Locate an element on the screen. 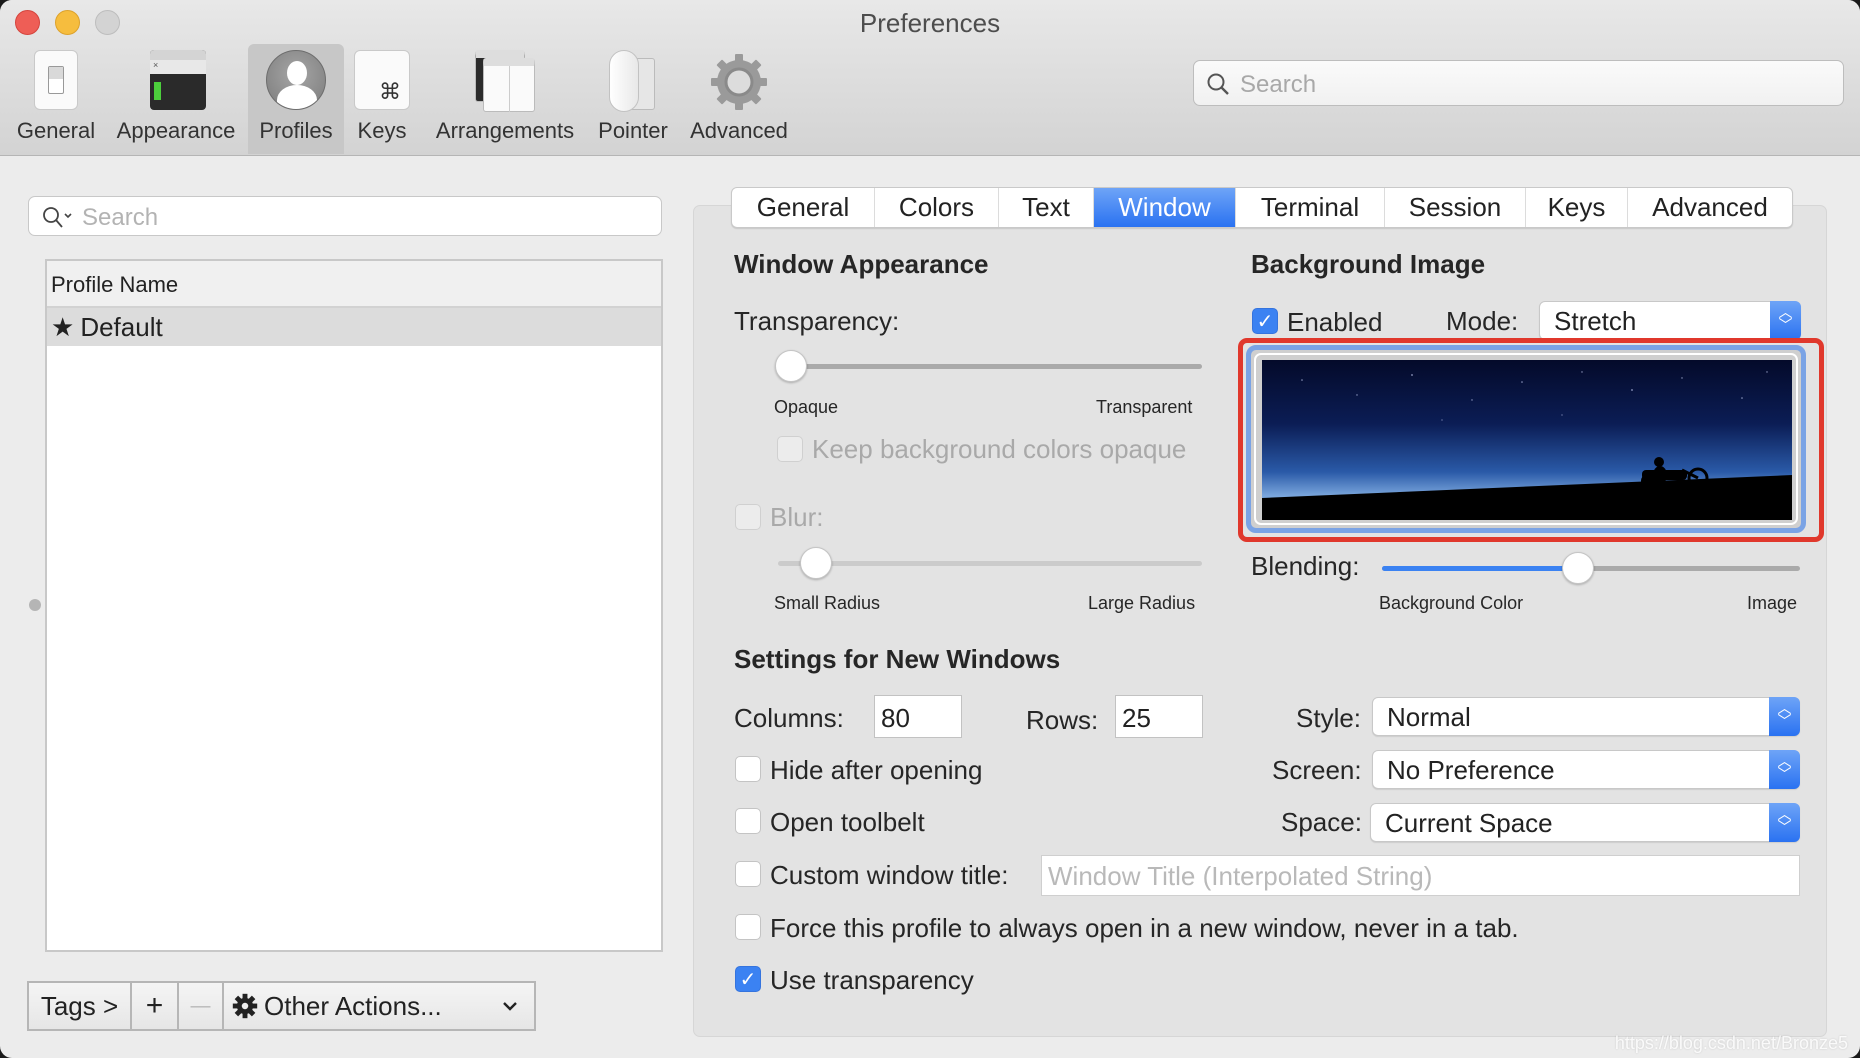 The image size is (1860, 1058). style-value: Normal is located at coordinates (1429, 717).